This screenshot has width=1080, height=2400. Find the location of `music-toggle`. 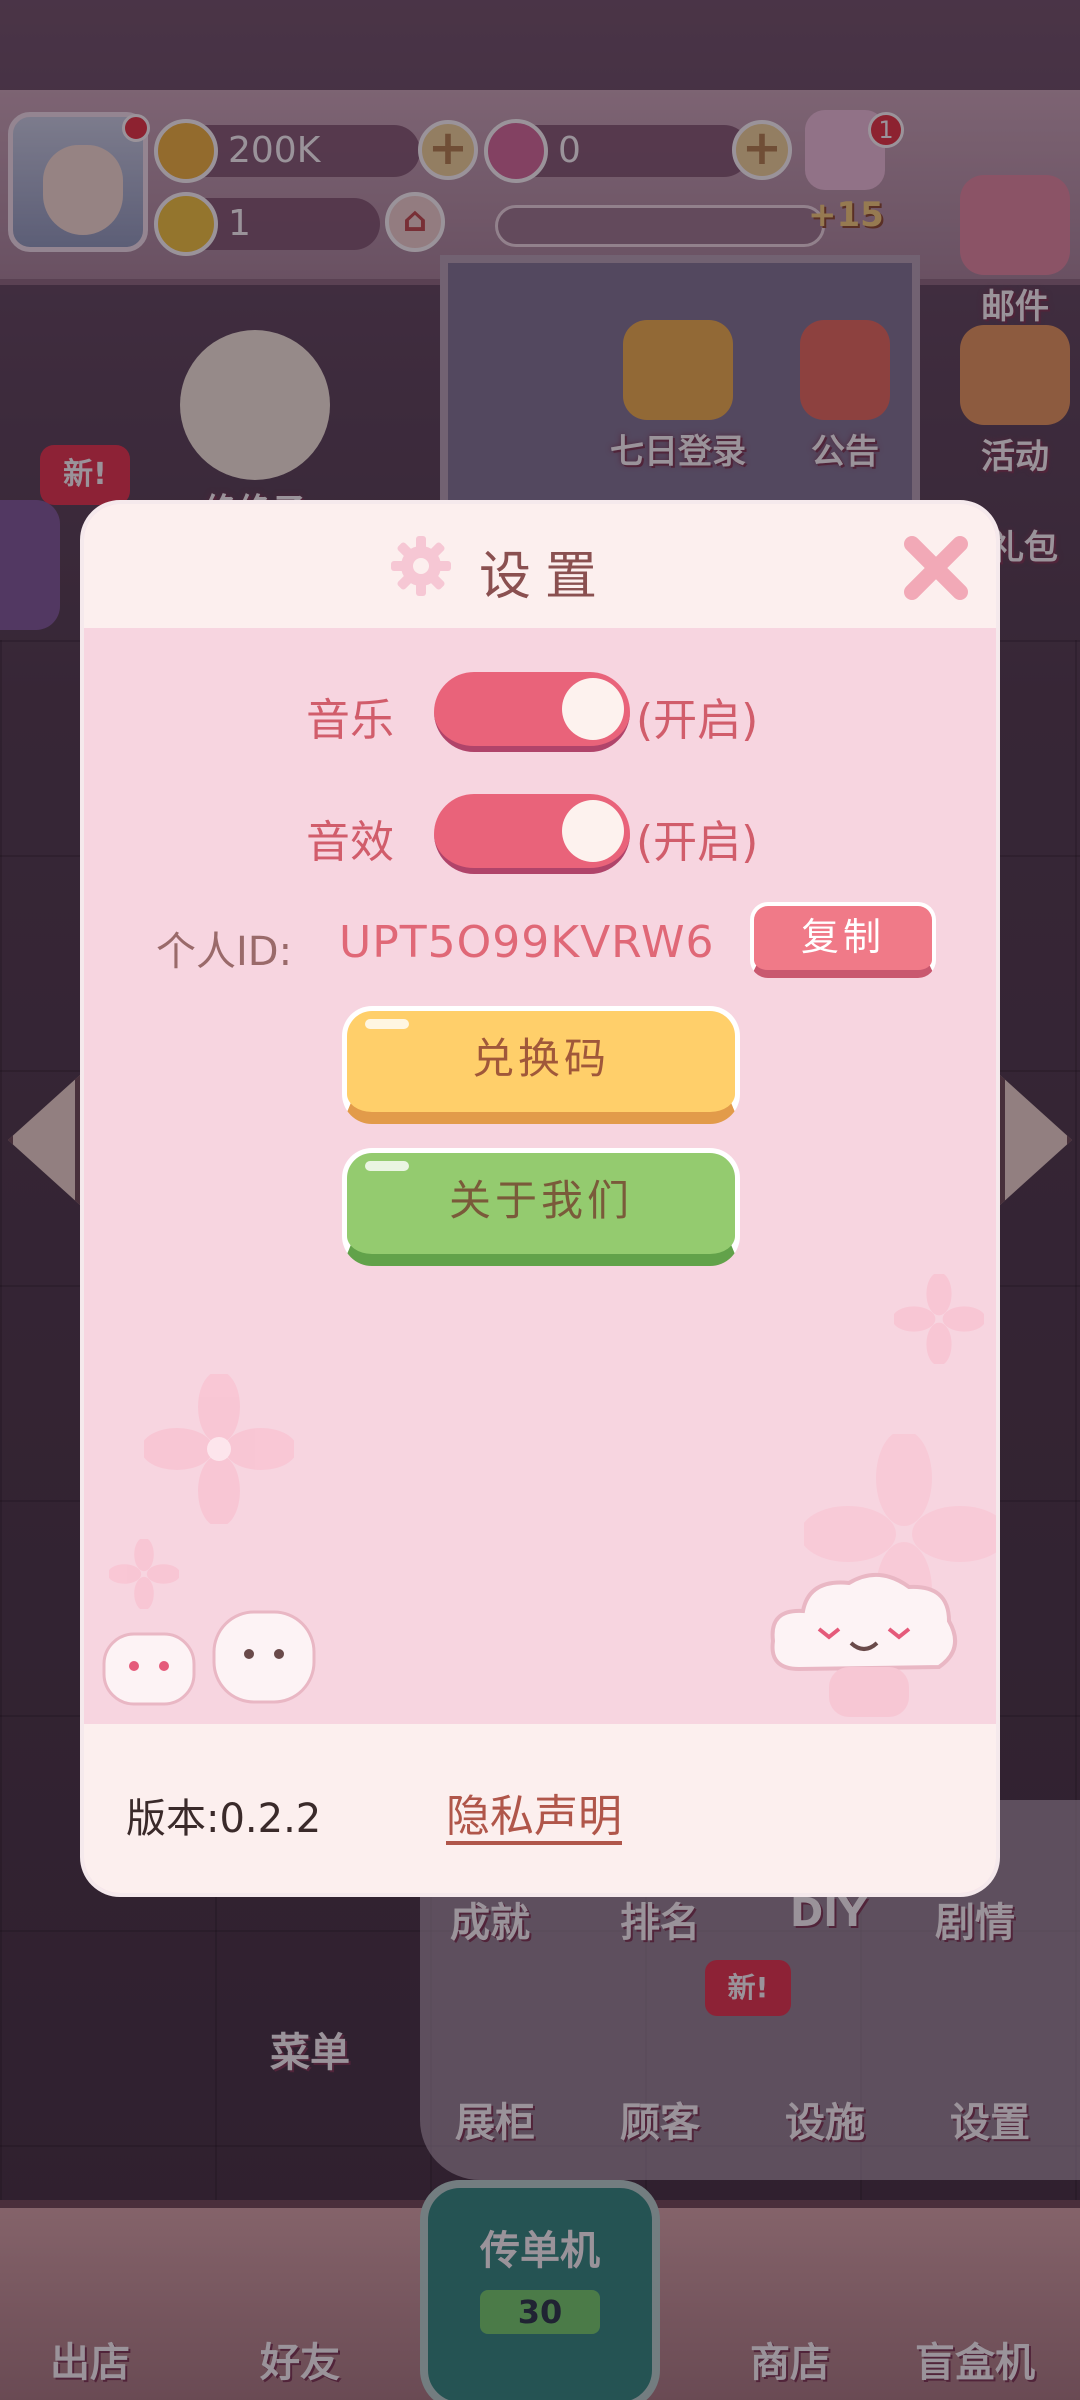

music-toggle is located at coordinates (532, 712).